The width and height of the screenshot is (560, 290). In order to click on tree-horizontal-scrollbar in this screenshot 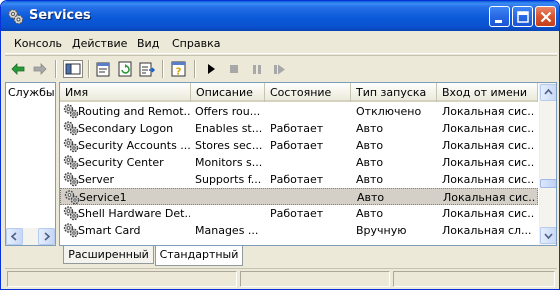, I will do `click(30, 236)`.